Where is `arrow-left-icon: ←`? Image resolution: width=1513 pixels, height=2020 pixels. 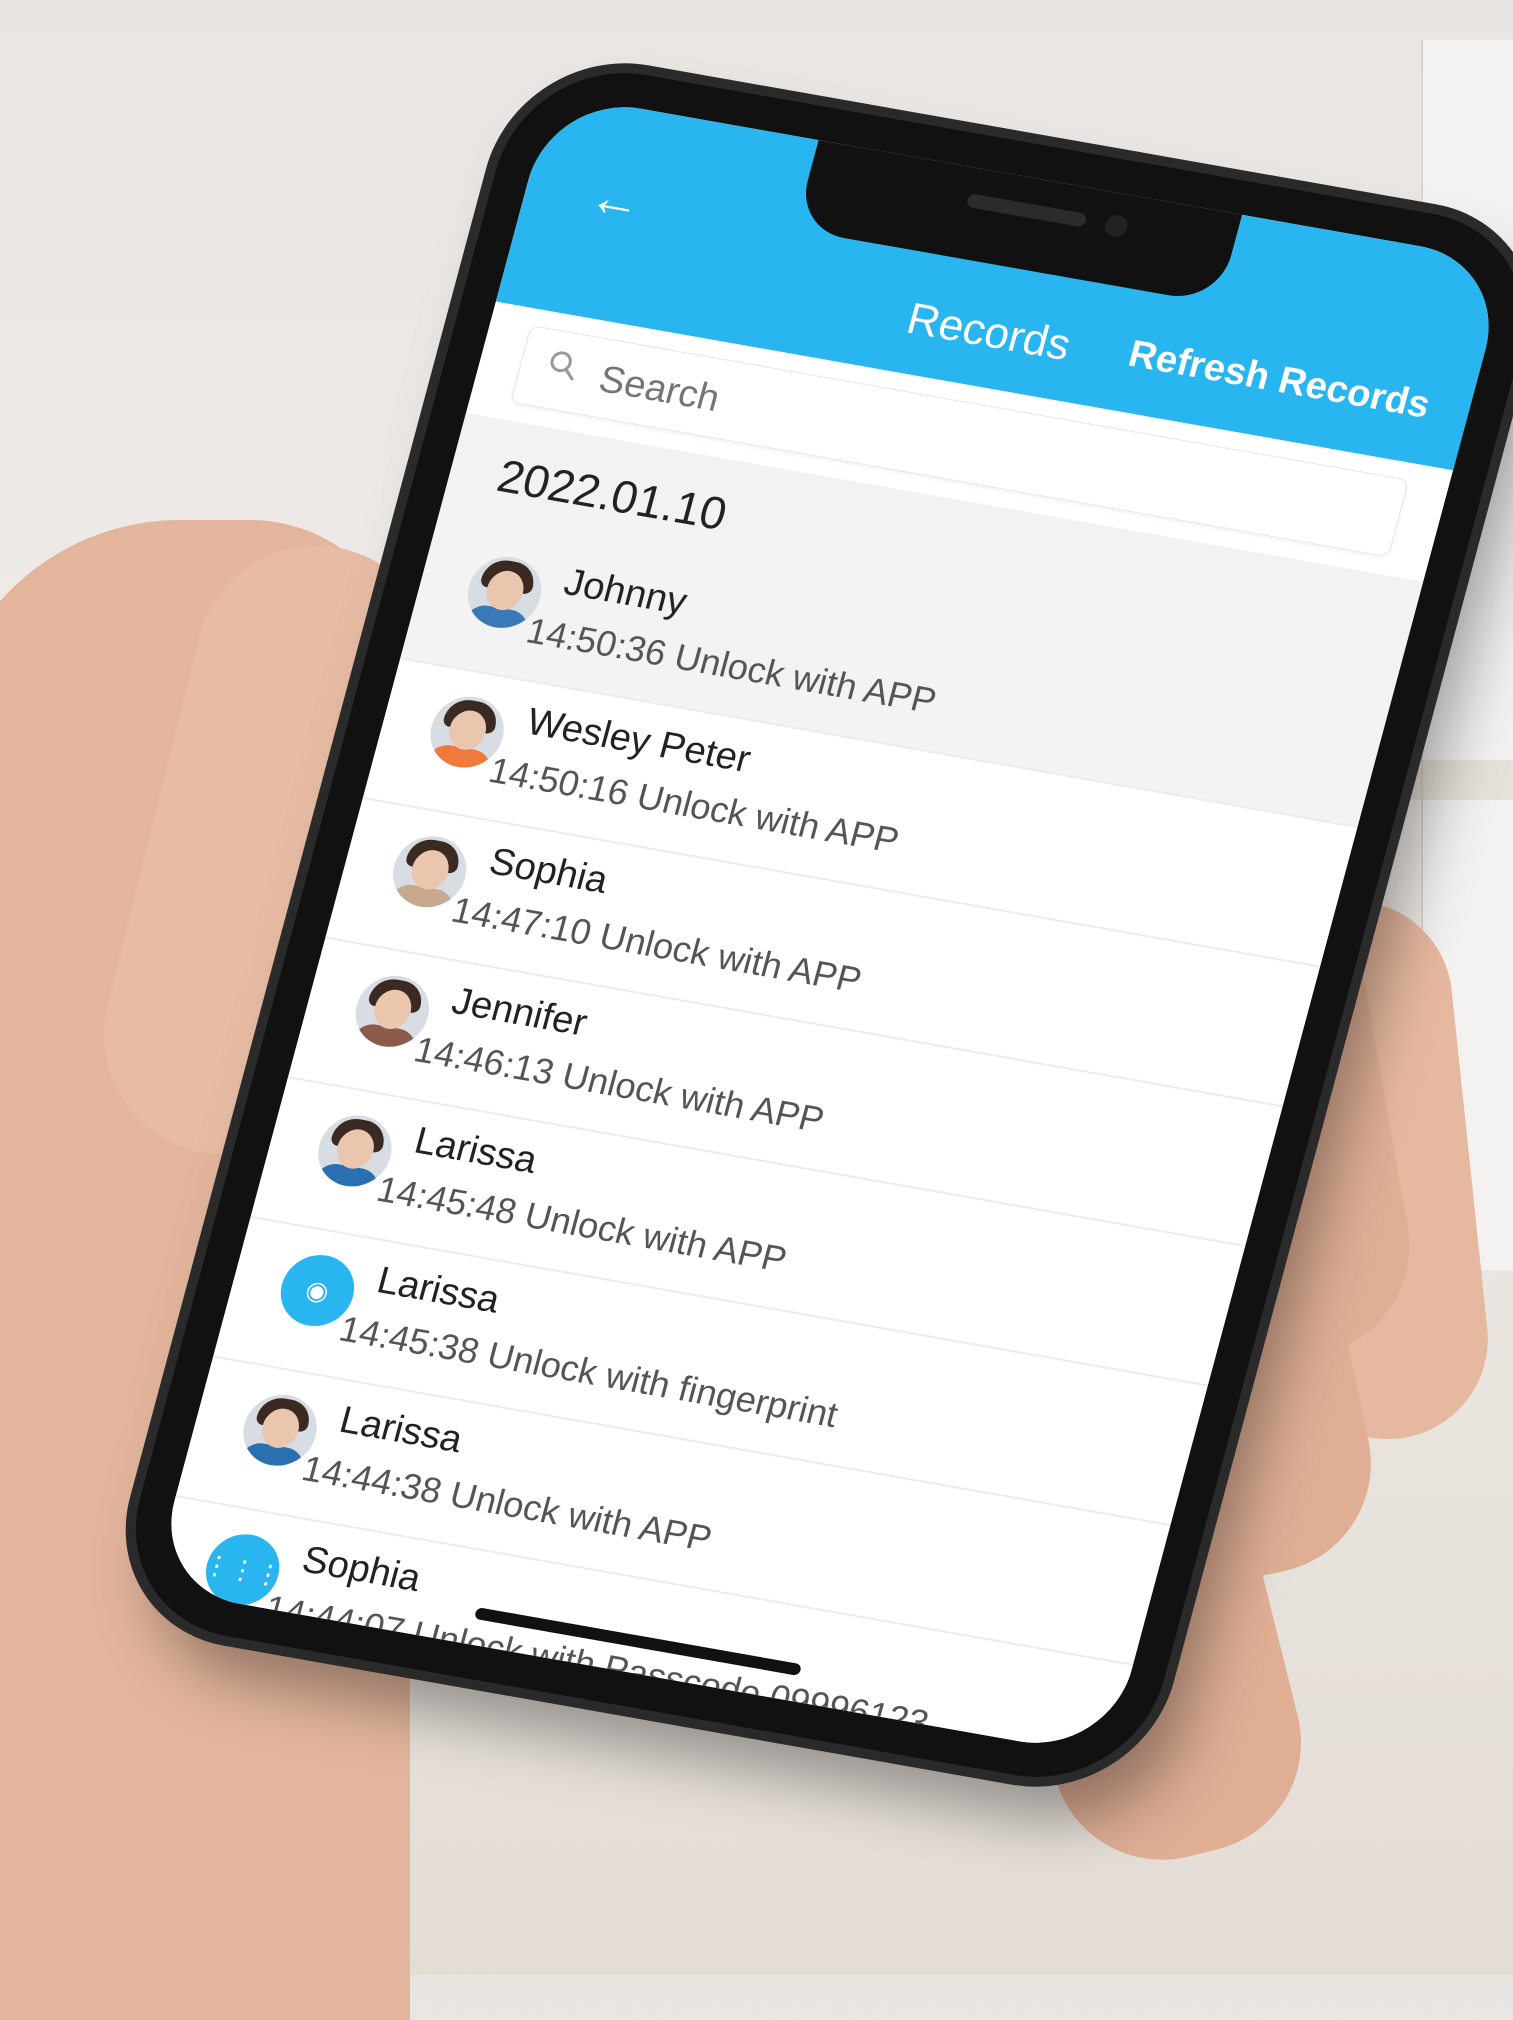 arrow-left-icon: ← is located at coordinates (618, 199).